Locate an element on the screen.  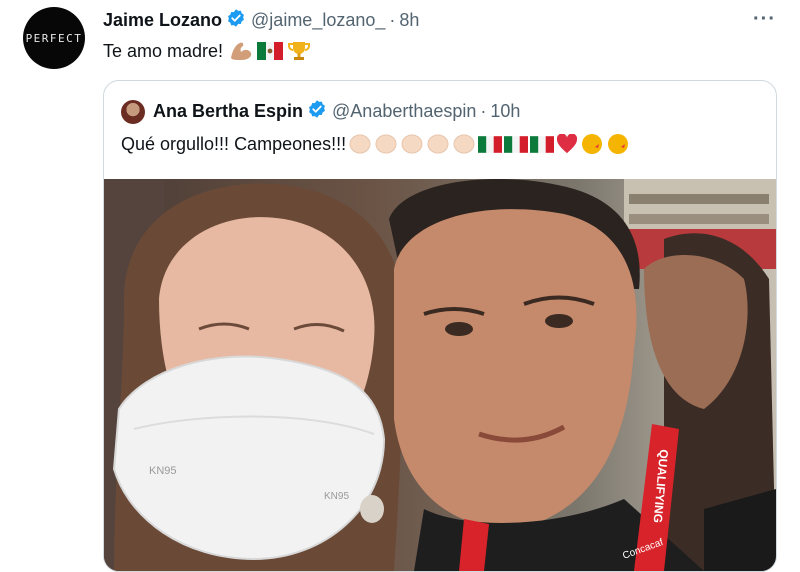
red-heart-icon is located at coordinates (567, 144).